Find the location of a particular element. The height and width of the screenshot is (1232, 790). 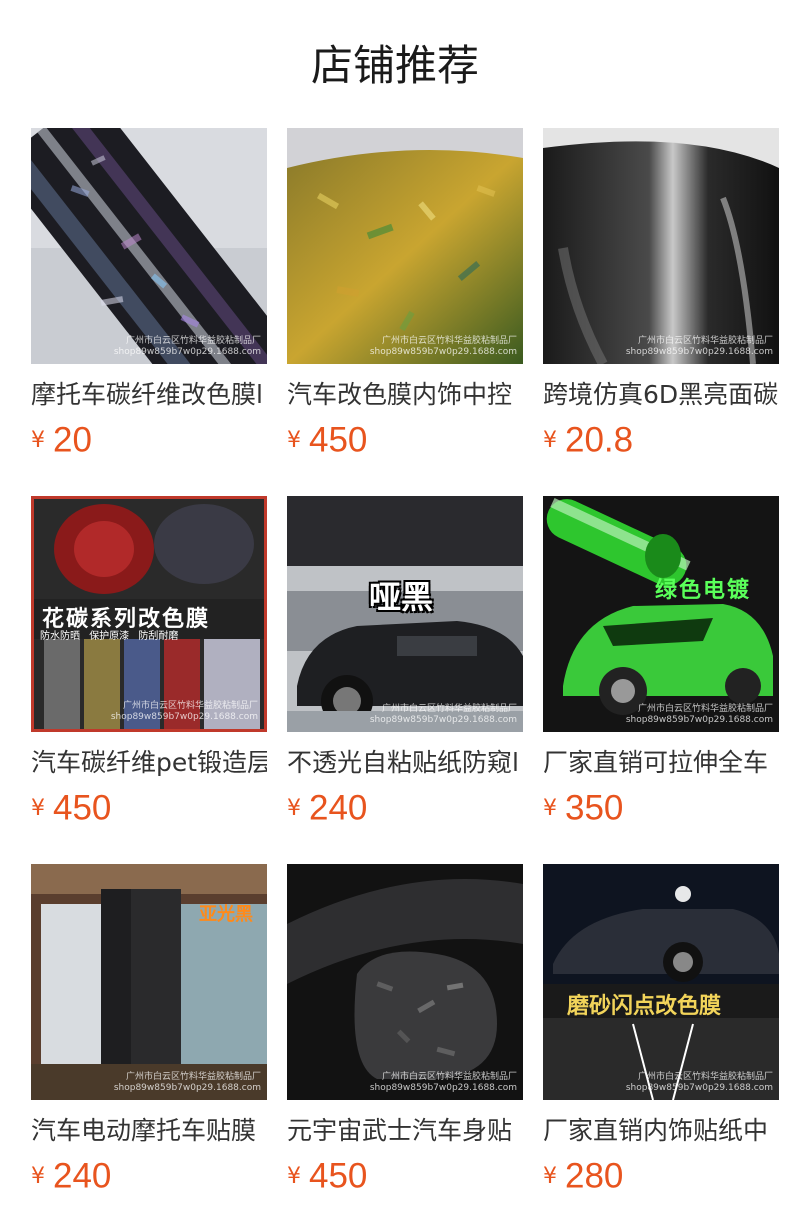

image-overlay-badges: 防水防晒 保护原漆 防刮耐磨 is located at coordinates (109, 634).